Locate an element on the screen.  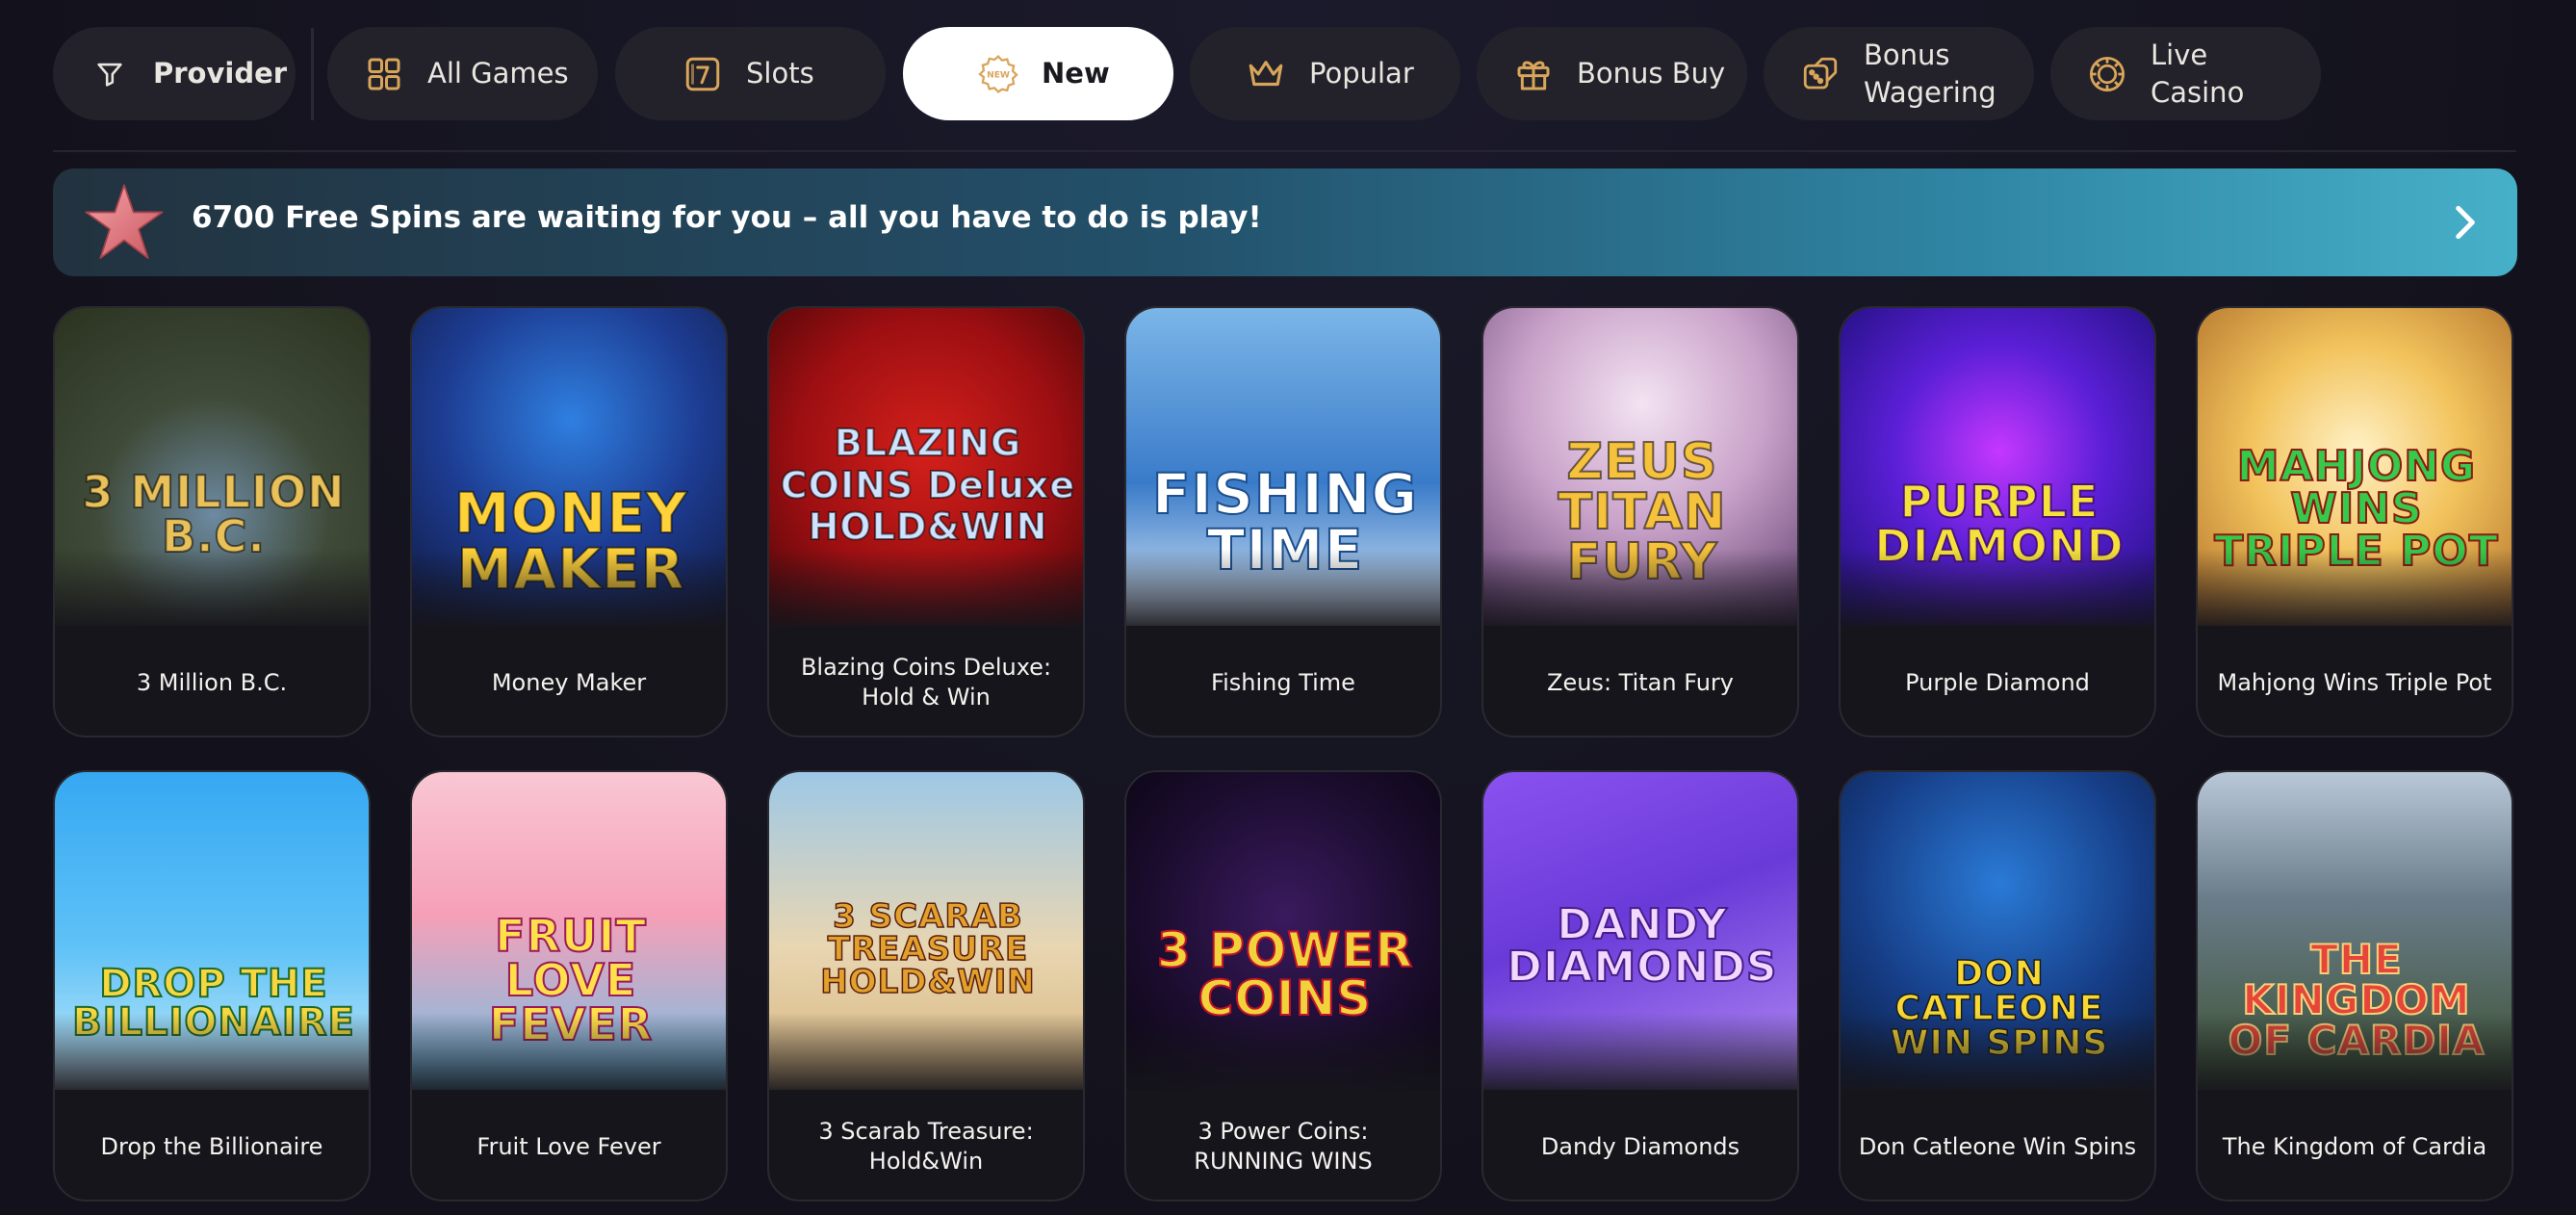
game-card: FISHING TIME Fishing Time is located at coordinates (1283, 521).